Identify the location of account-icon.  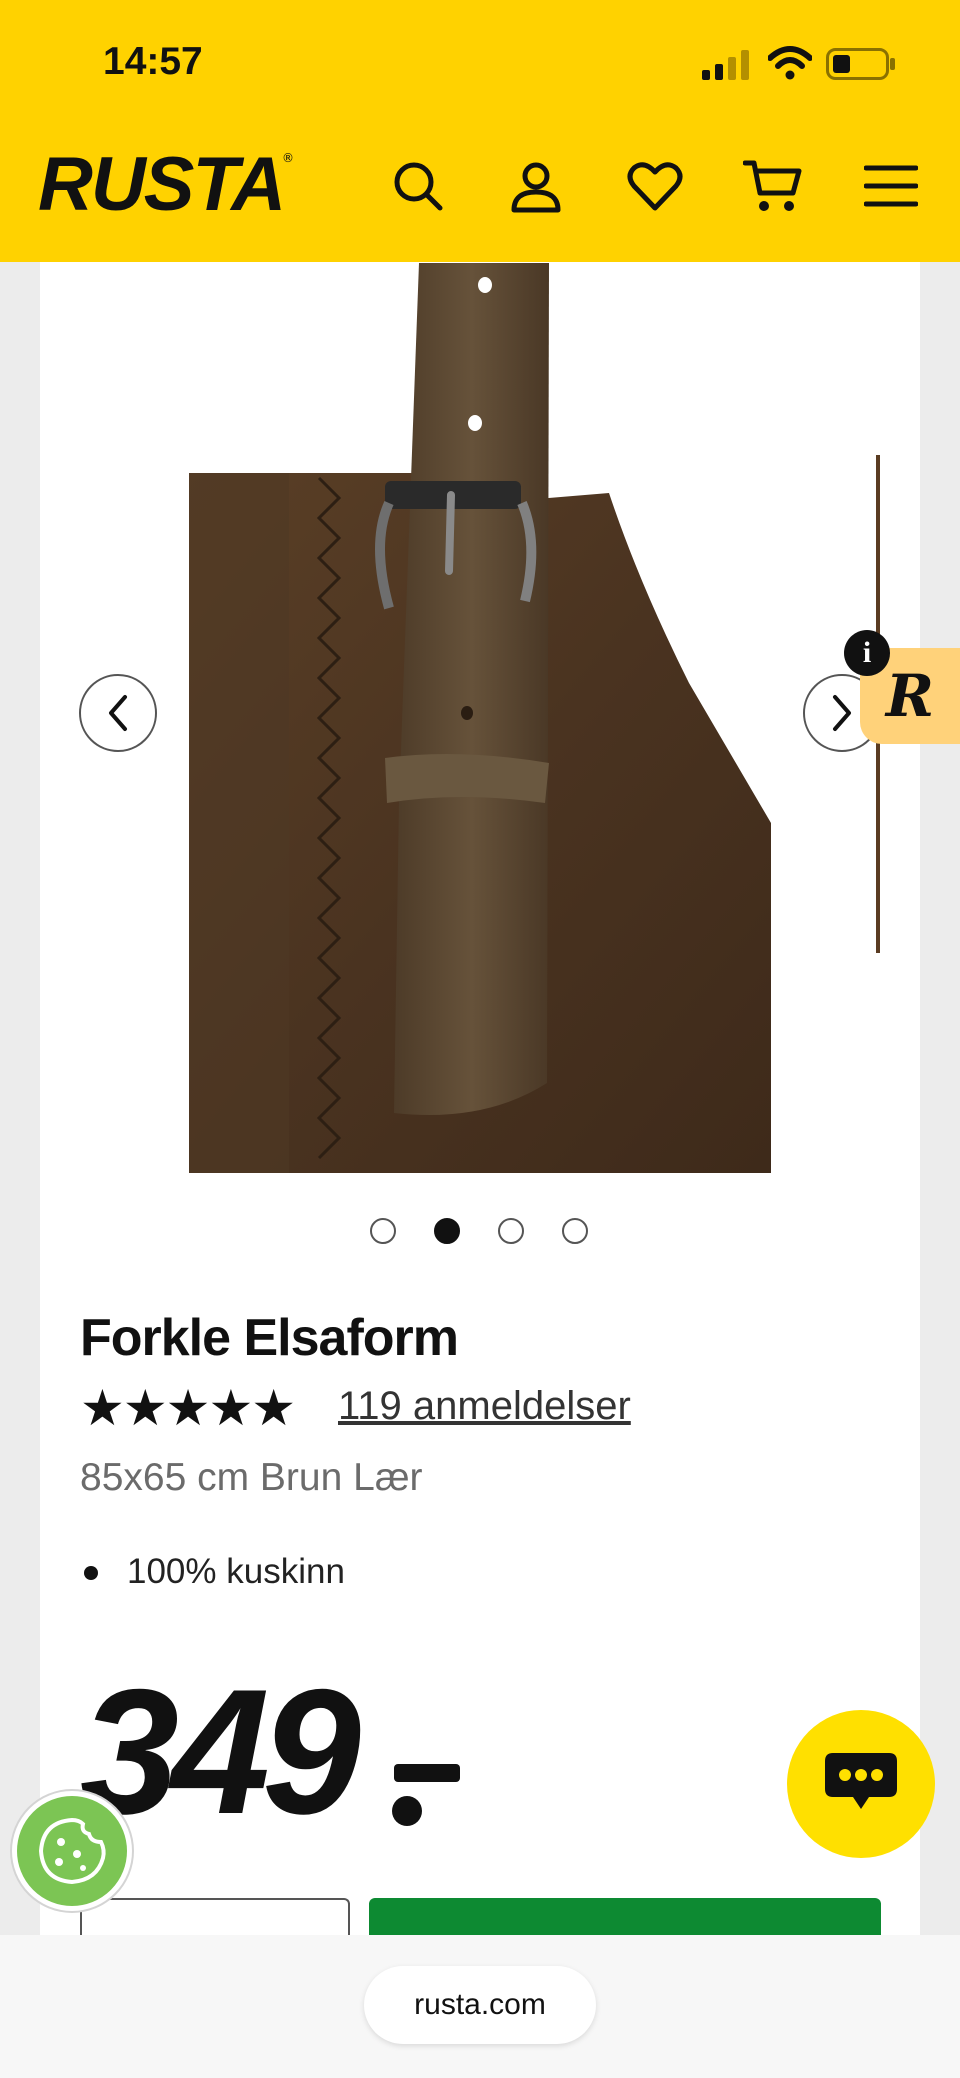
(536, 187).